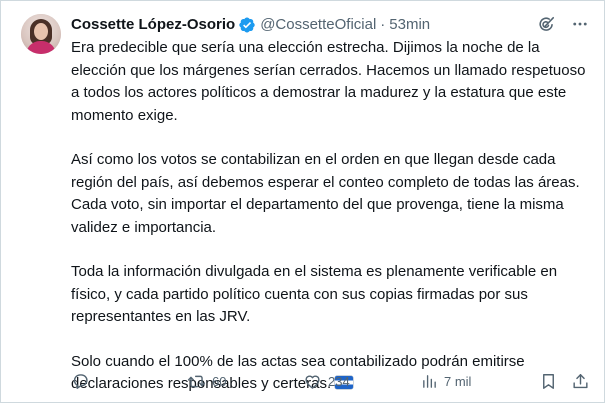 This screenshot has height=405, width=607. Describe the element at coordinates (219, 381) in the screenshot. I see `retweet-count: 60` at that location.